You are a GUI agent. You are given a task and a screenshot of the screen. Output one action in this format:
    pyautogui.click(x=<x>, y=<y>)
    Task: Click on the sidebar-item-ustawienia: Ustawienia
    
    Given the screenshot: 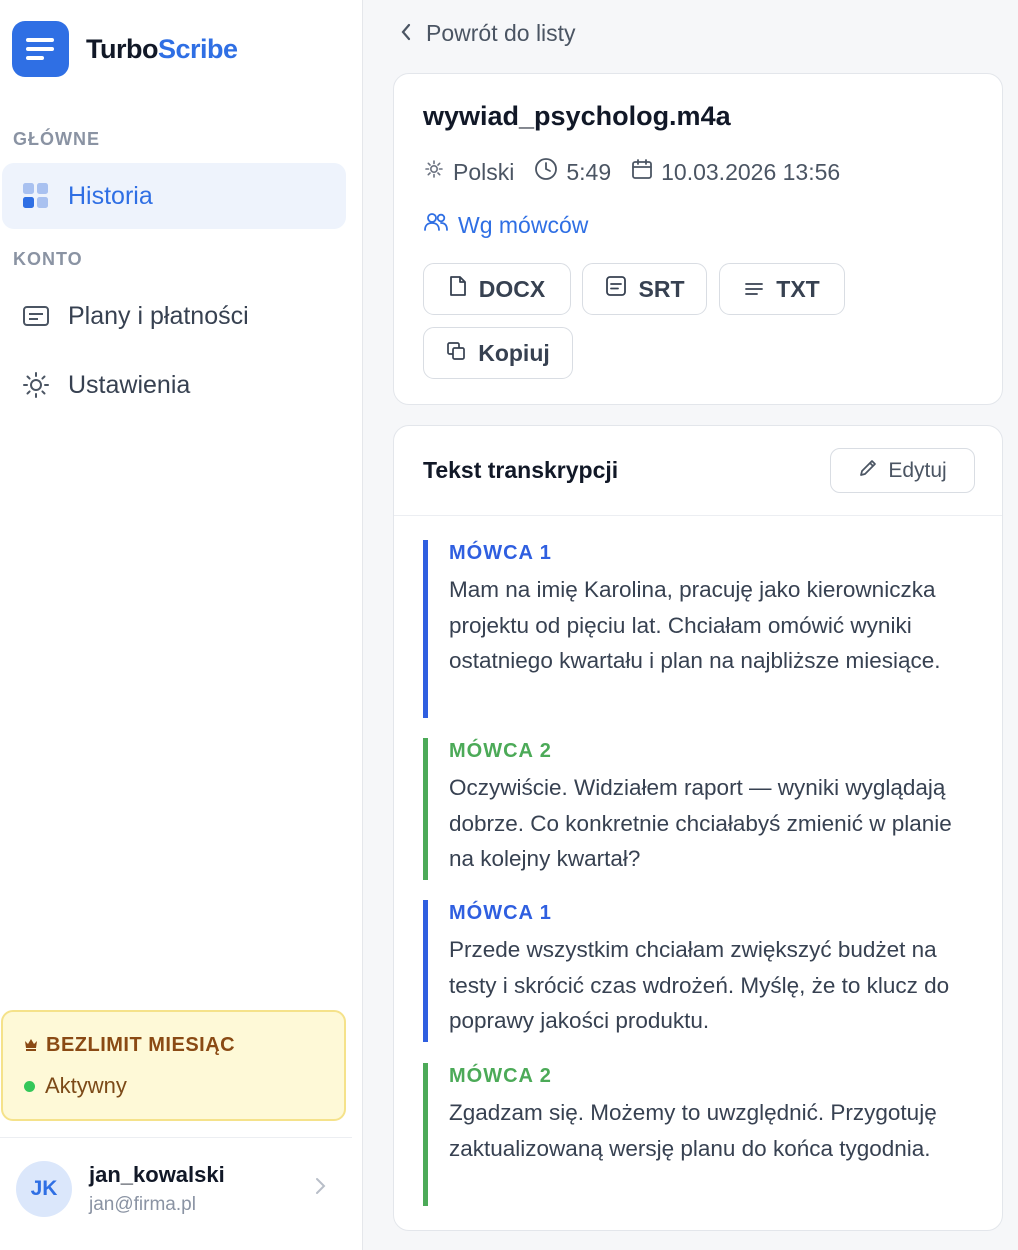 What is the action you would take?
    pyautogui.click(x=174, y=385)
    